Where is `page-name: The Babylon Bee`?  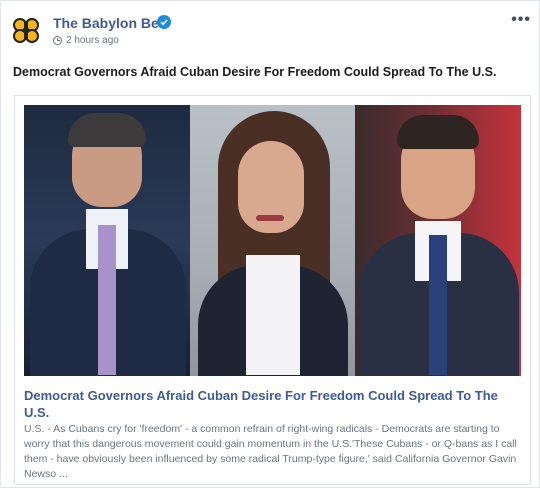
page-name: The Babylon Bee is located at coordinates (110, 23).